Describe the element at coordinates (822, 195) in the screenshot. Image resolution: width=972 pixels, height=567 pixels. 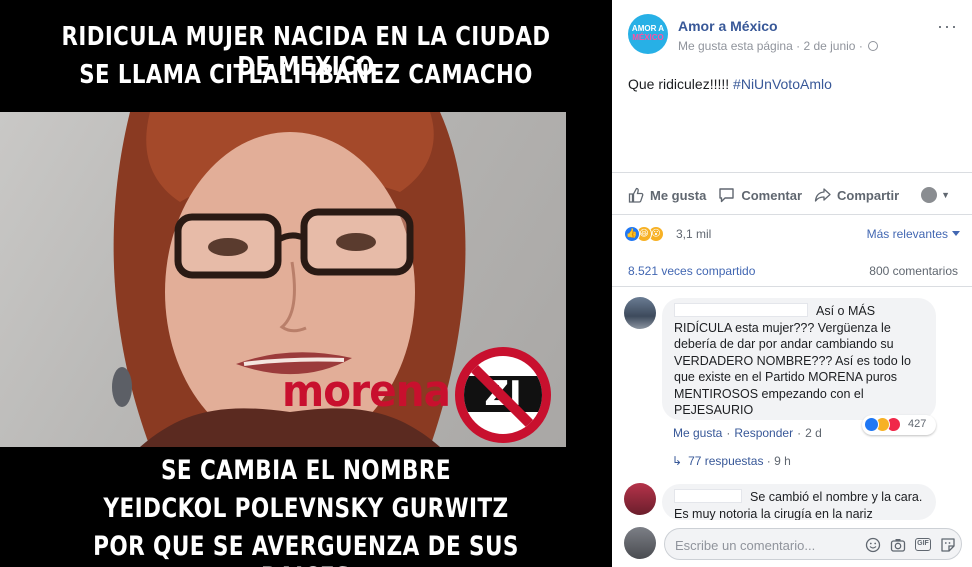
I see `share-icon` at that location.